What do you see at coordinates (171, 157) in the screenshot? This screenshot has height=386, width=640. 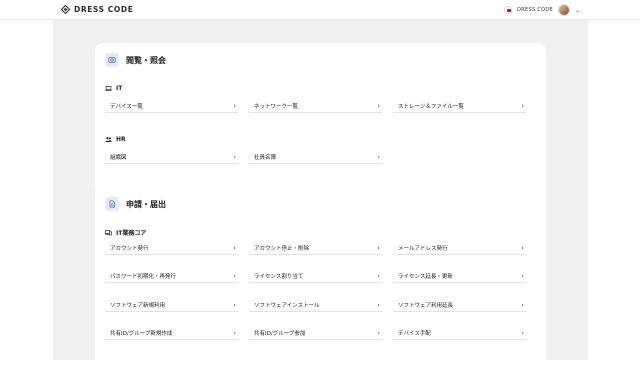 I see `menu-item-org-chart: 組織図 ›` at bounding box center [171, 157].